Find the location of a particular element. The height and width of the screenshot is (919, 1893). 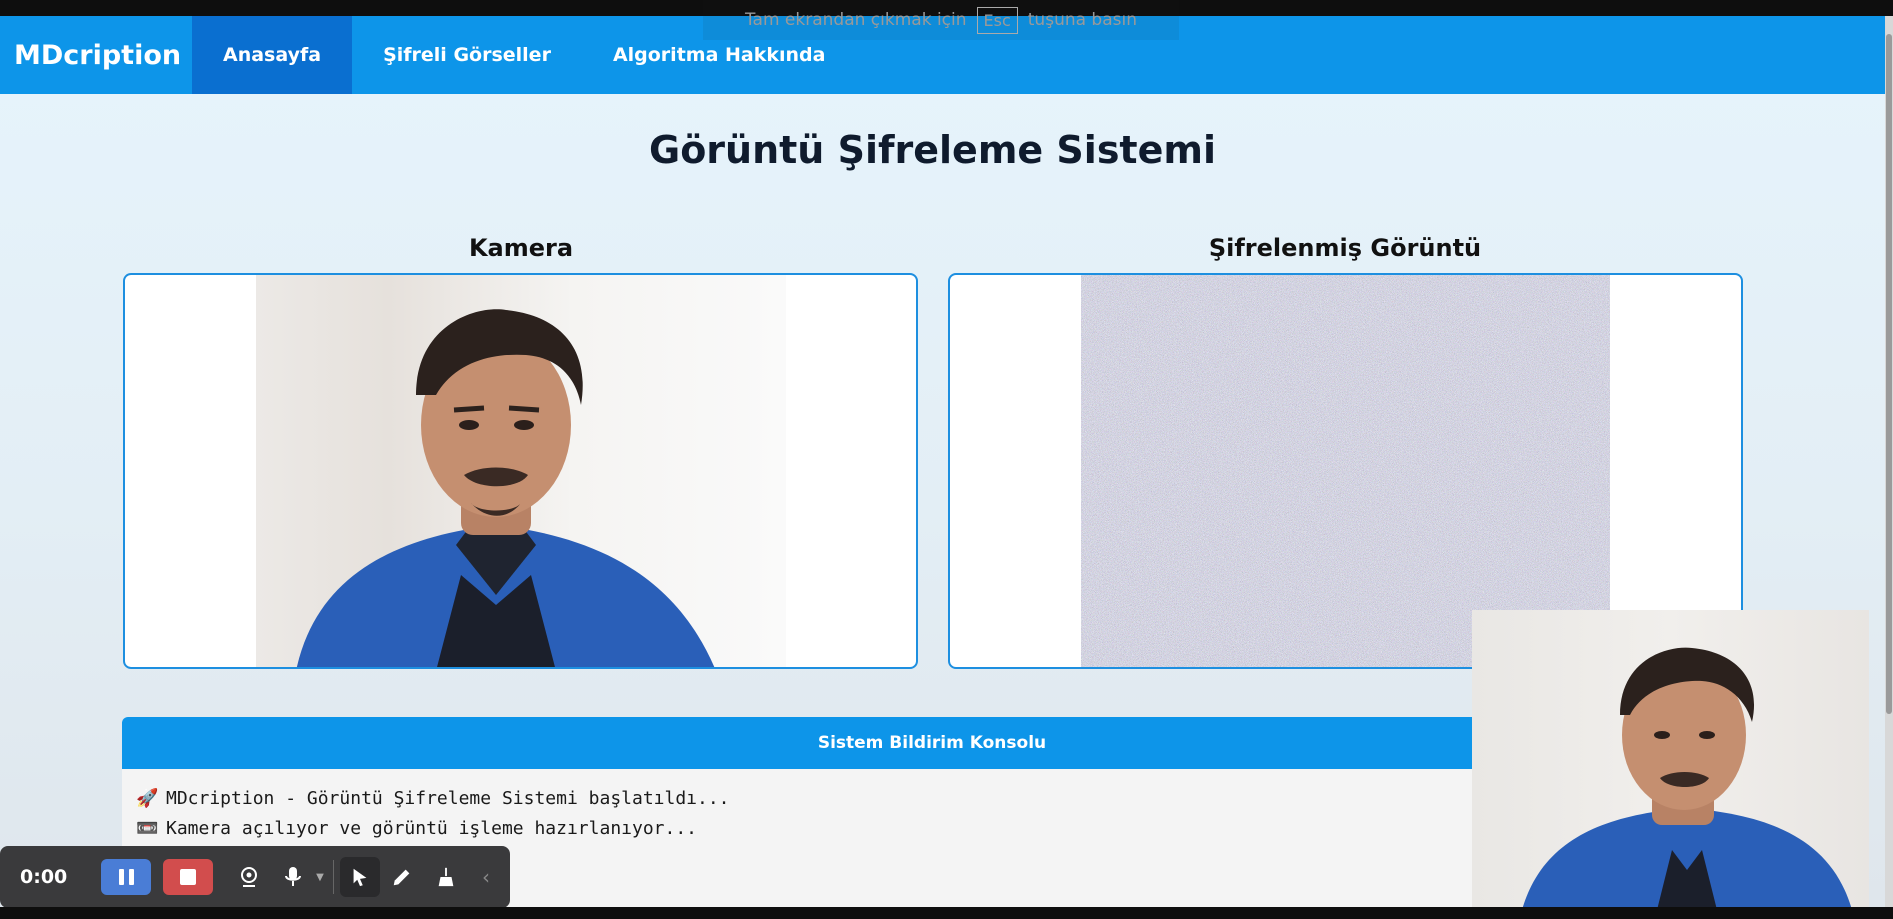

pen-icon is located at coordinates (401, 877).